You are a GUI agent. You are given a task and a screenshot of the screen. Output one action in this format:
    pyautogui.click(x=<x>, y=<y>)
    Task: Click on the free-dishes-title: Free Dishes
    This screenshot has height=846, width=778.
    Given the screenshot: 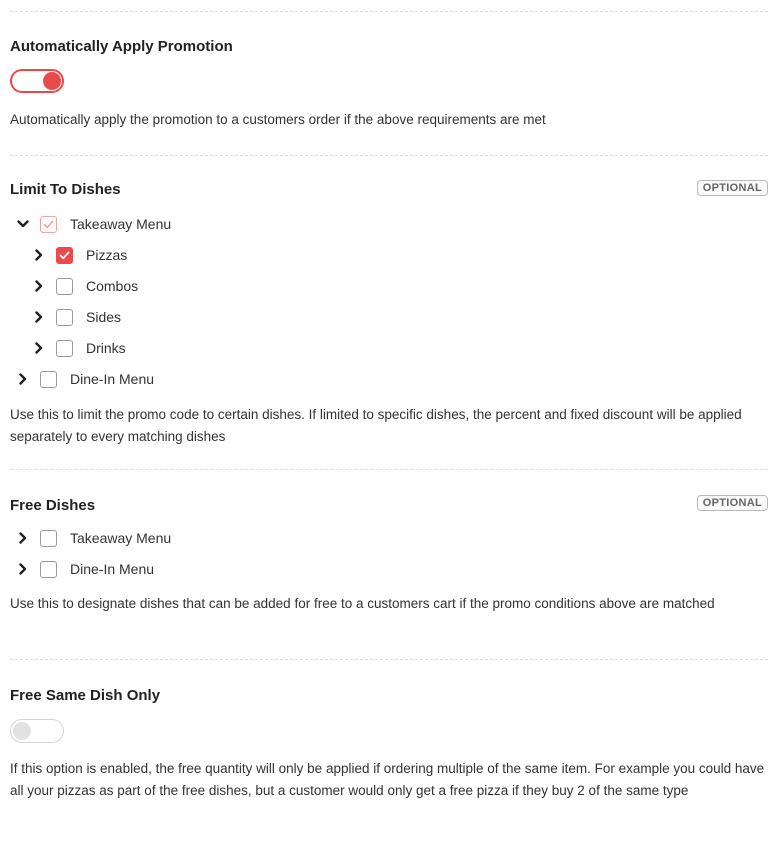 What is the action you would take?
    pyautogui.click(x=53, y=505)
    